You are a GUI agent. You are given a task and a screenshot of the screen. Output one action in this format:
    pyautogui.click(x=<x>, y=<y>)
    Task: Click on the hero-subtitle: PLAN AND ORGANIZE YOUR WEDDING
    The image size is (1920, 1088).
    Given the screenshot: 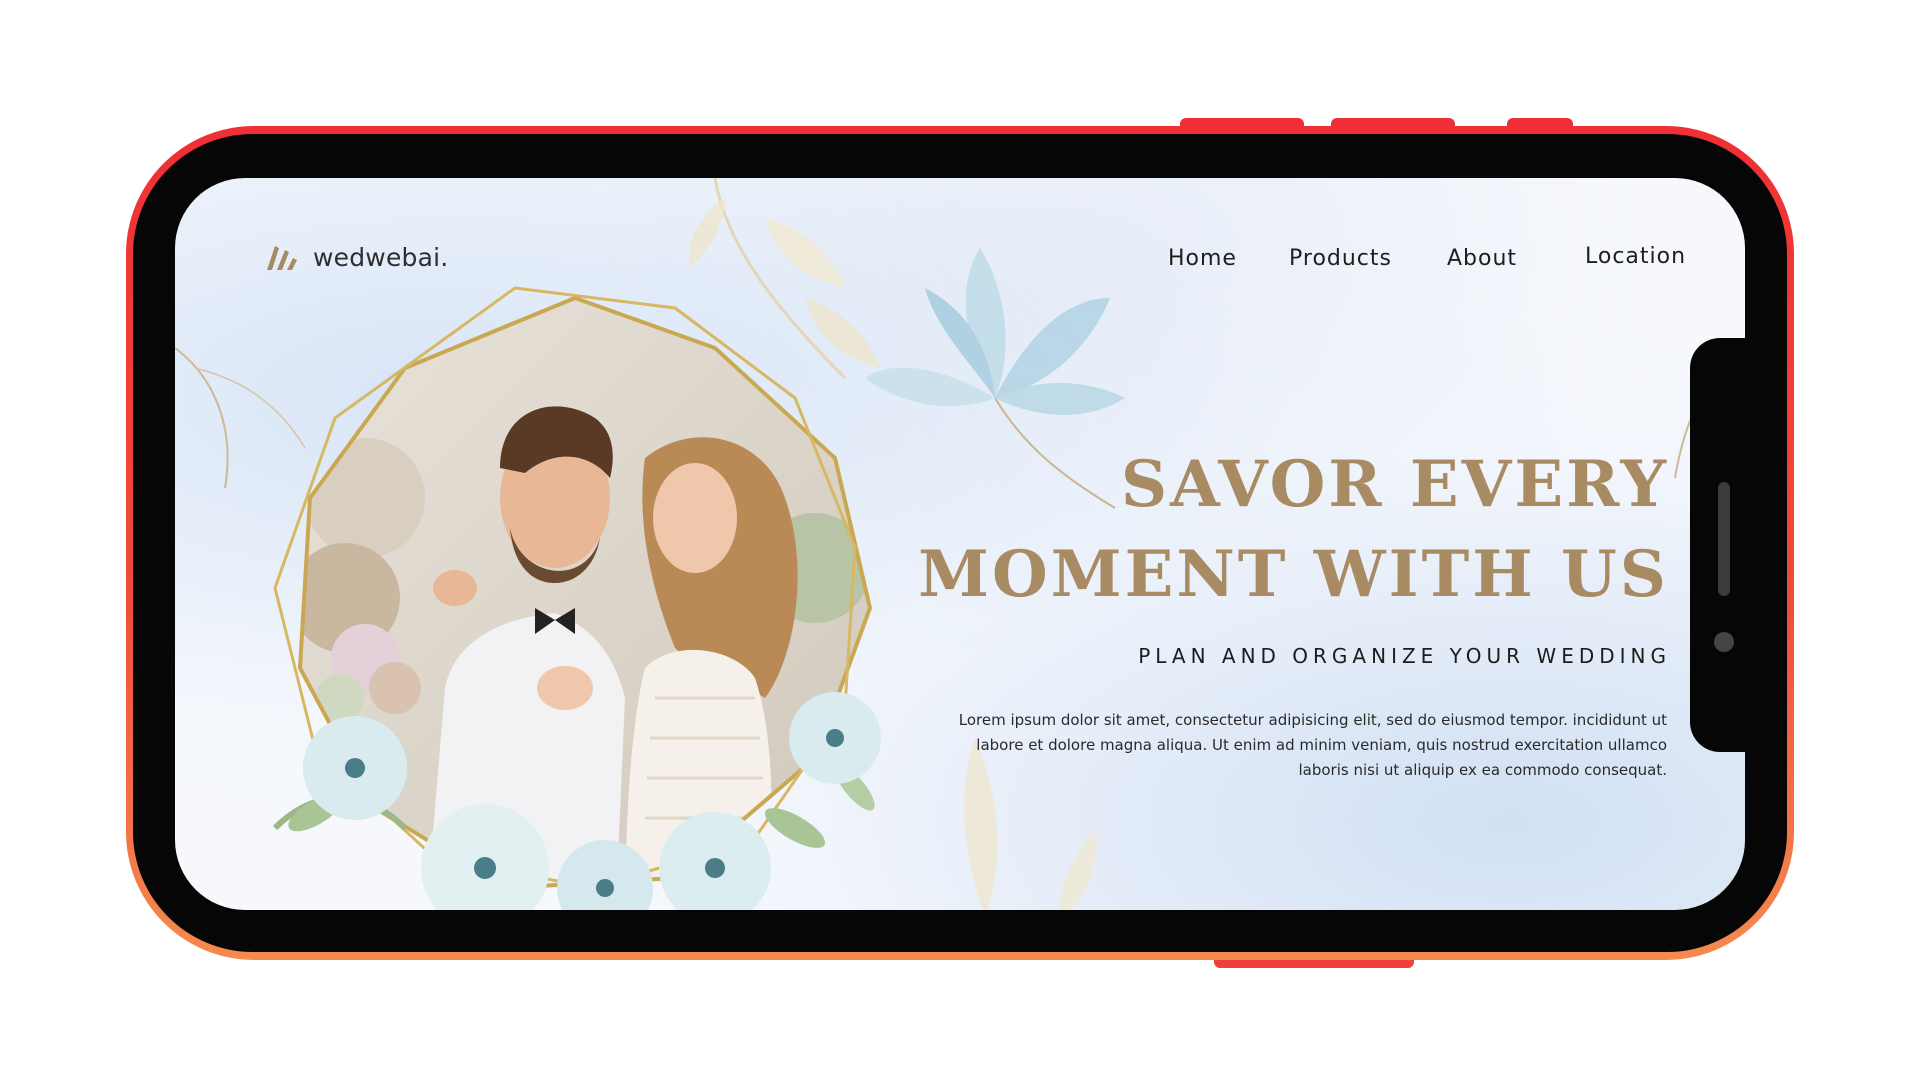 What is the action you would take?
    pyautogui.click(x=1404, y=656)
    